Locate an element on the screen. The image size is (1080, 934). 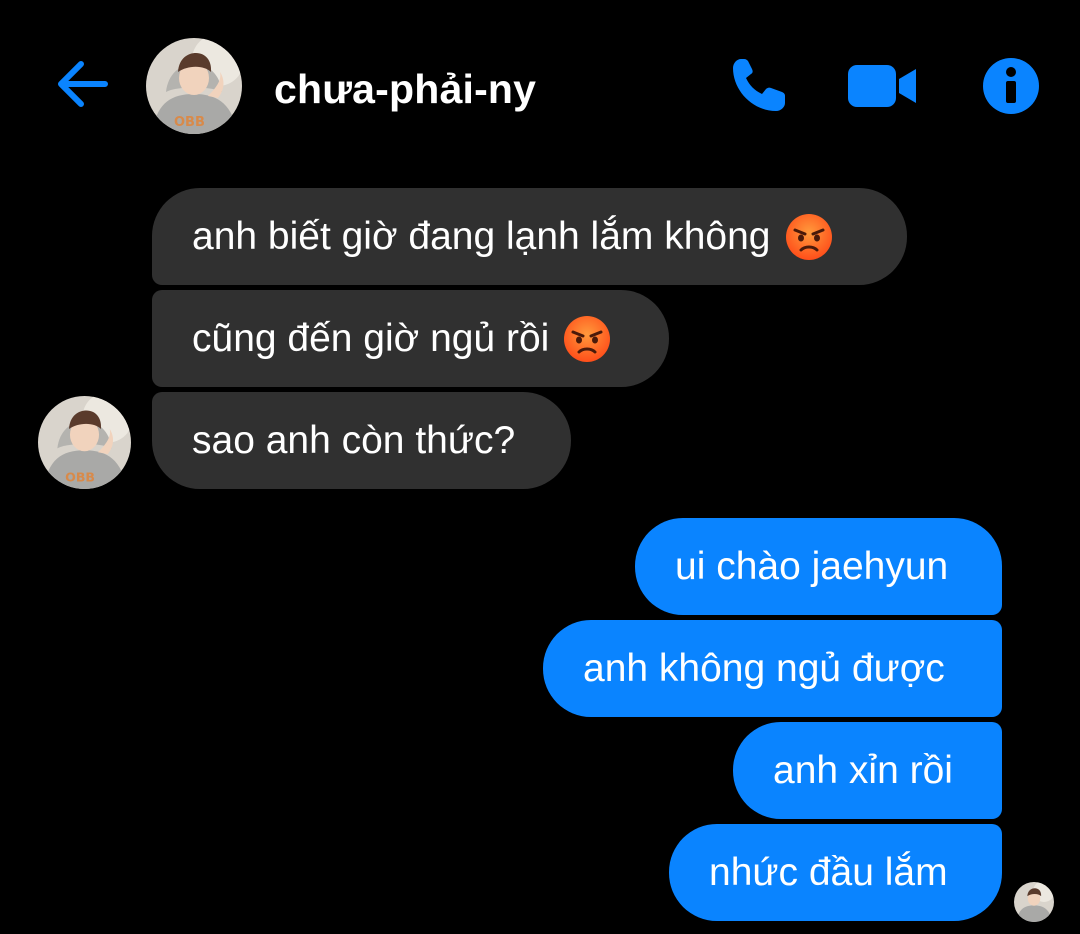
seen-indicator-avatar is located at coordinates (1034, 902).